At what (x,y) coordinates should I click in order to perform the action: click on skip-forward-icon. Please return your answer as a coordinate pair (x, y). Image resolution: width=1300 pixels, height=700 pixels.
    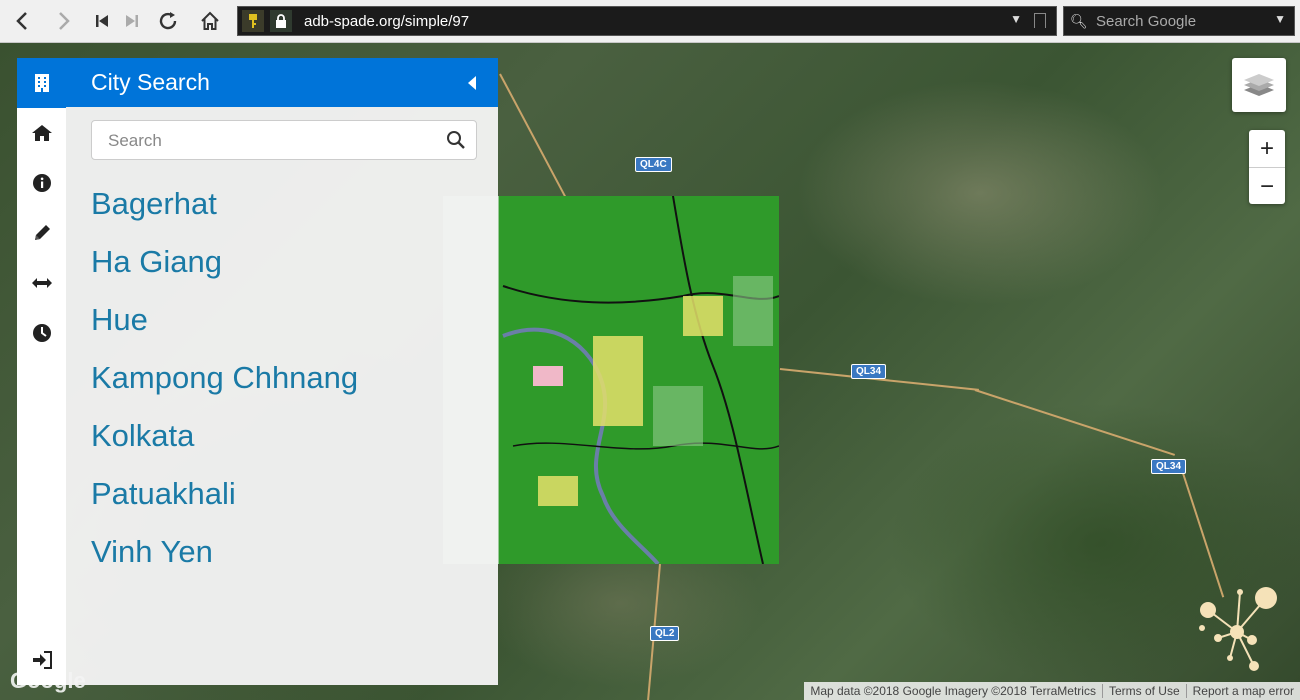
    Looking at the image, I should click on (132, 21).